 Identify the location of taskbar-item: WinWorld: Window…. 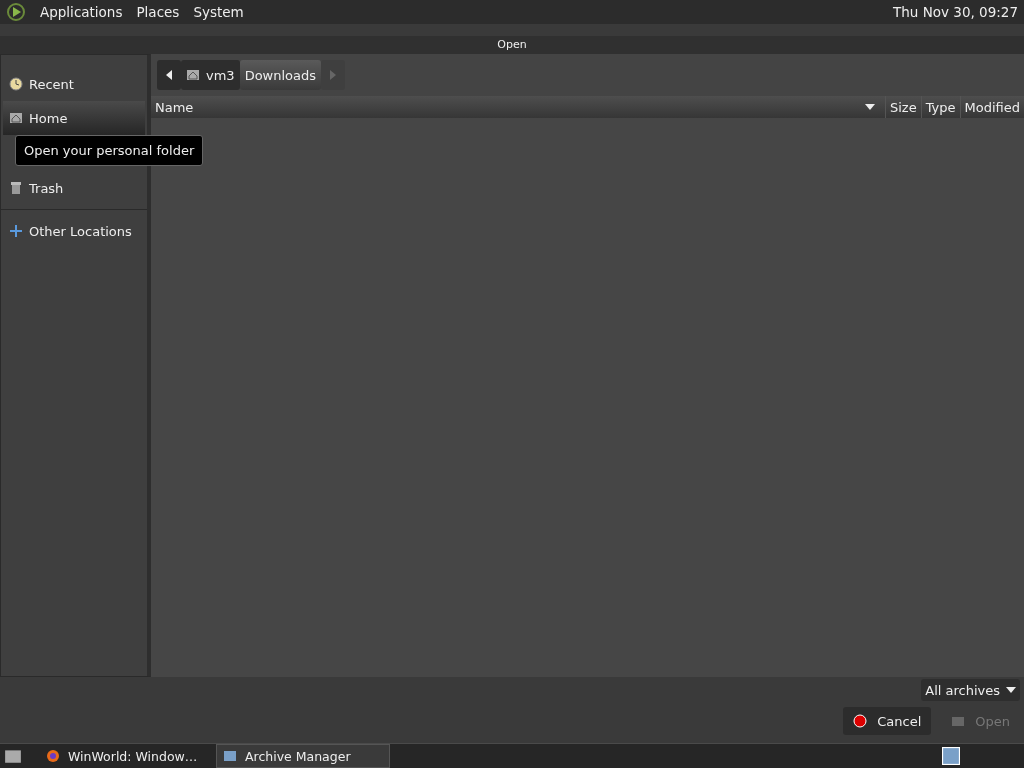
(126, 756).